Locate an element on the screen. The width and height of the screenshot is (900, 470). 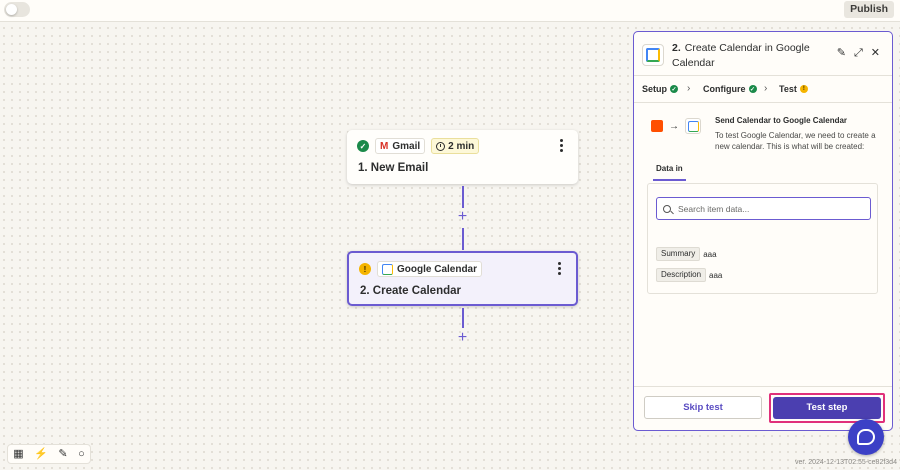
edit-icon: ✎ is located at coordinates (841, 53).